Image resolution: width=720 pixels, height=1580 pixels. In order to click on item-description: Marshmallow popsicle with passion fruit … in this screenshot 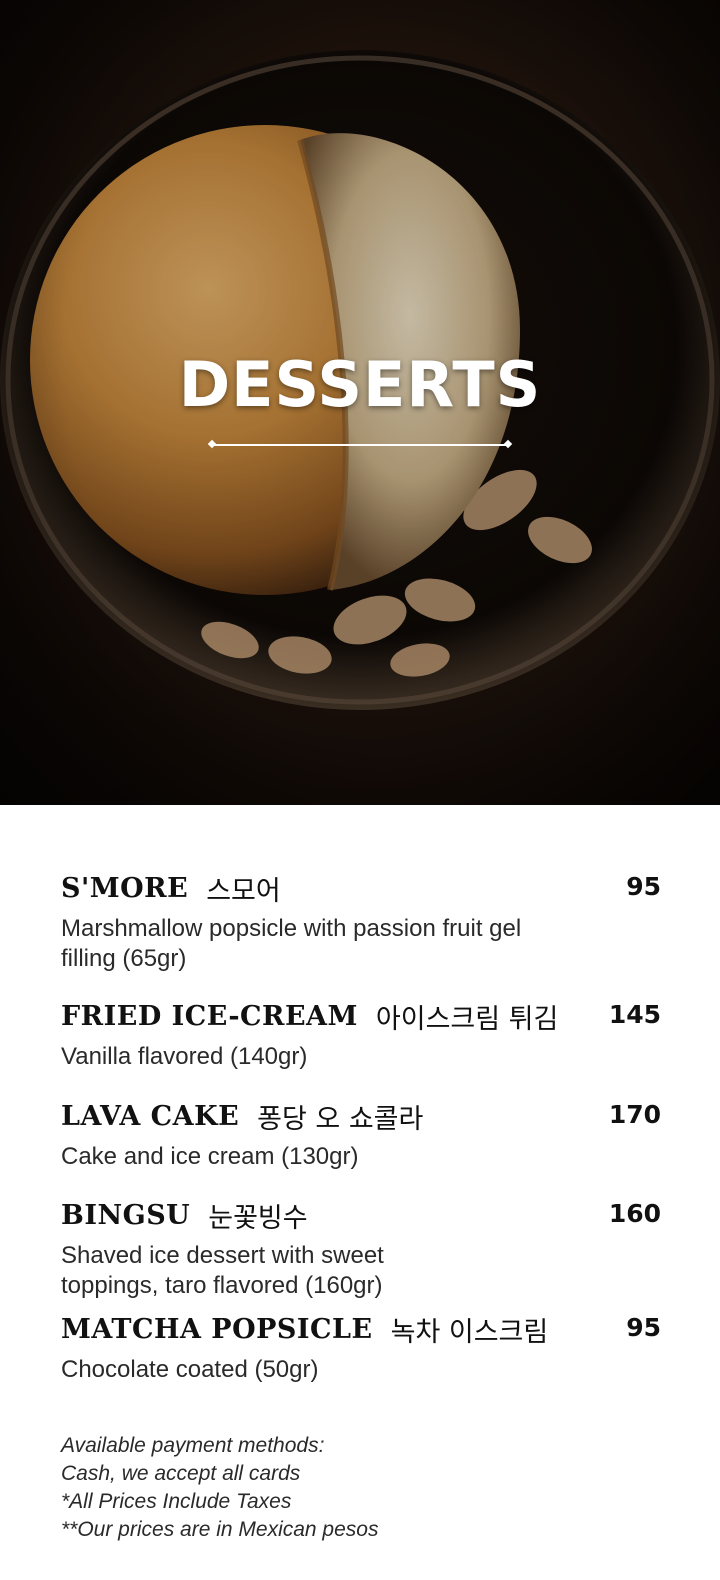, I will do `click(291, 943)`.